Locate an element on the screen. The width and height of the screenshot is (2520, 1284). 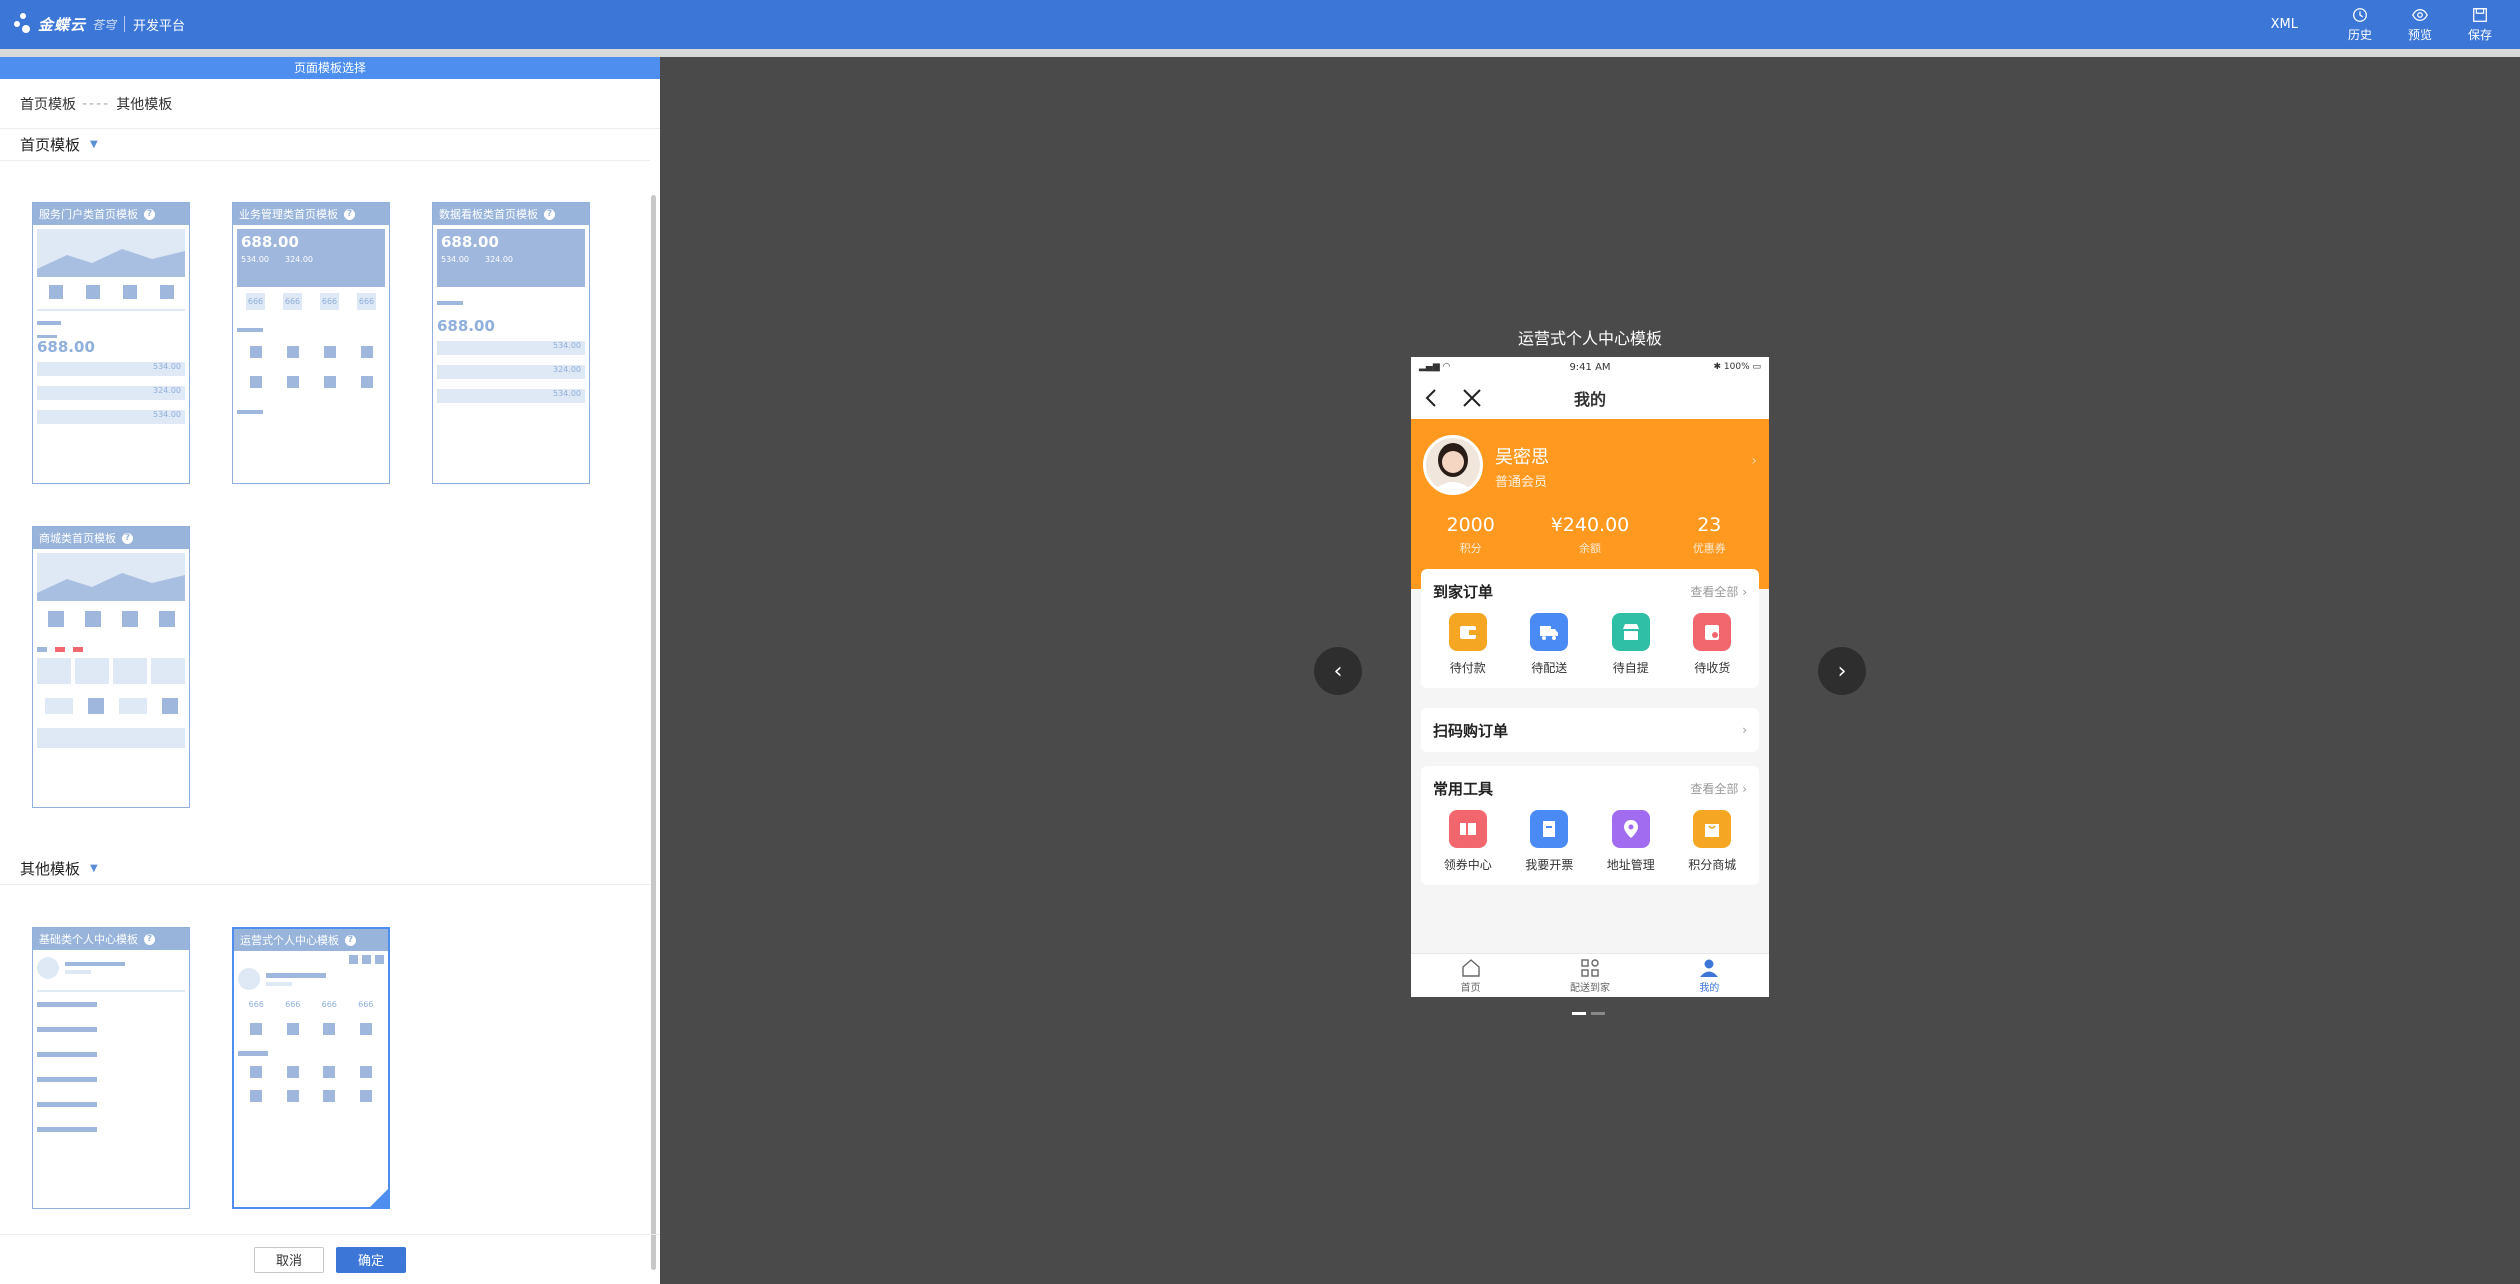
stat-points: 2000 积分 is located at coordinates (1470, 535).